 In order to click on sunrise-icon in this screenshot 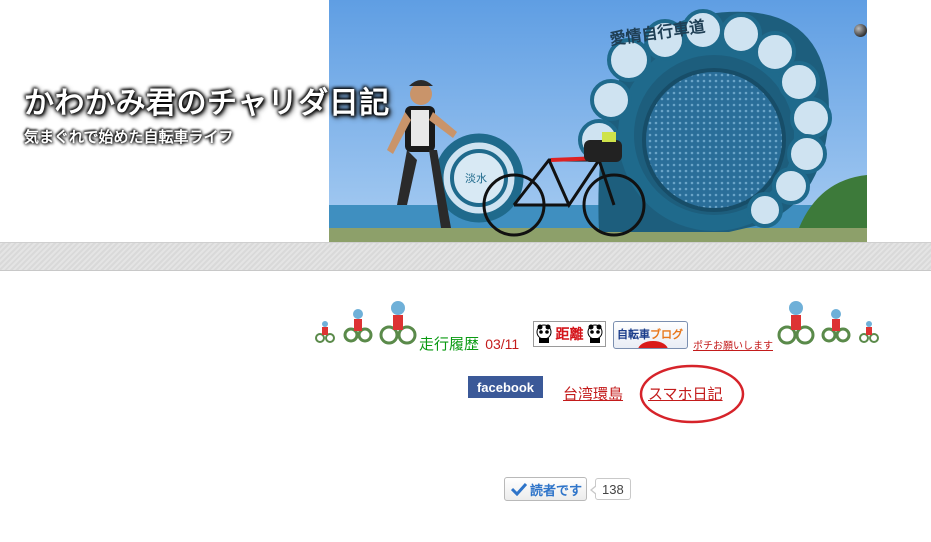, I will do `click(653, 344)`.